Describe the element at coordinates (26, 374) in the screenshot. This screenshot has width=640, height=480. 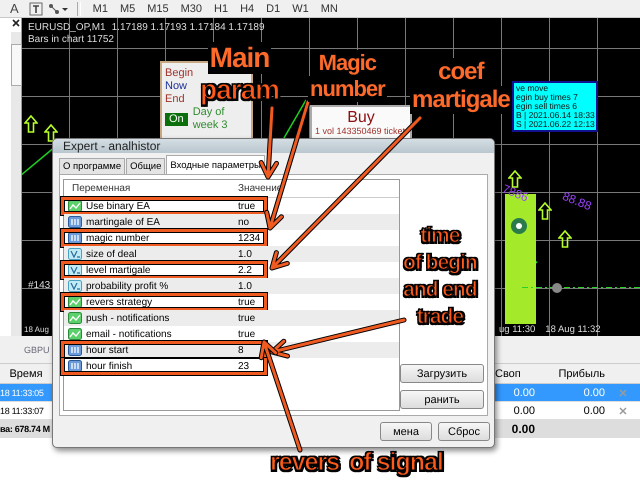
I see `column-header: Время` at that location.